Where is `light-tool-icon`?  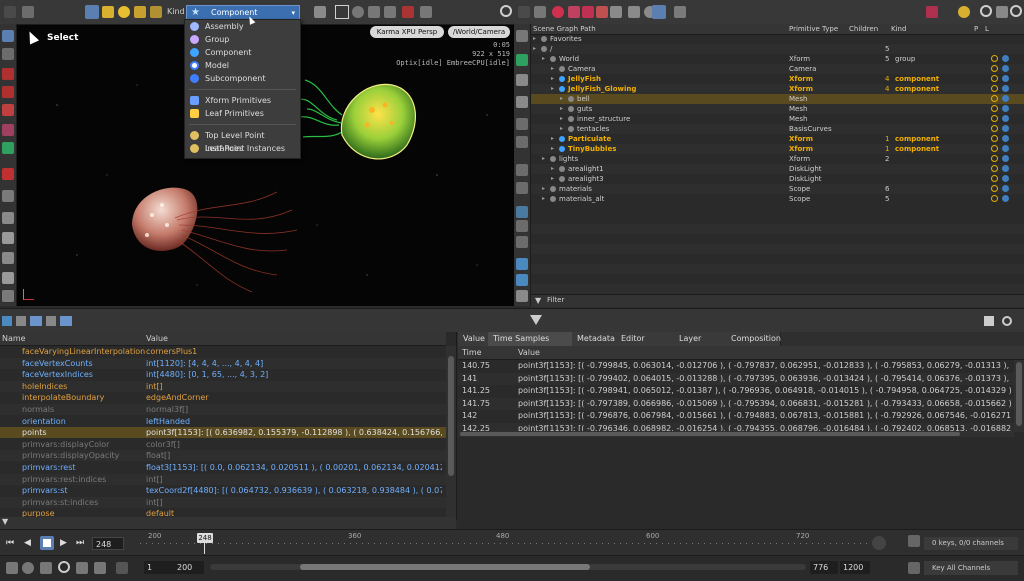
light-tool-icon is located at coordinates (8, 148).